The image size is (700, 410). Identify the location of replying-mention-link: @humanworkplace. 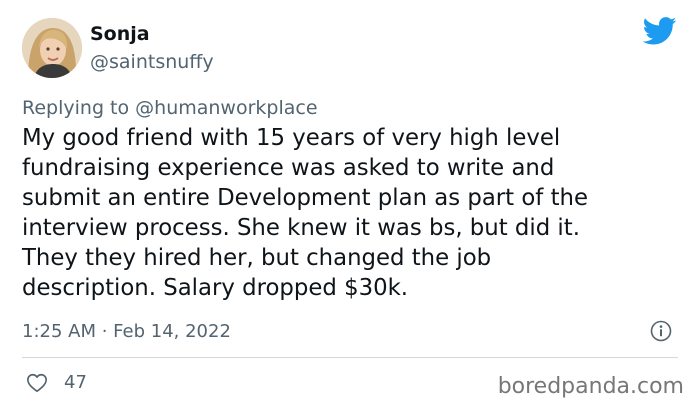
(226, 108).